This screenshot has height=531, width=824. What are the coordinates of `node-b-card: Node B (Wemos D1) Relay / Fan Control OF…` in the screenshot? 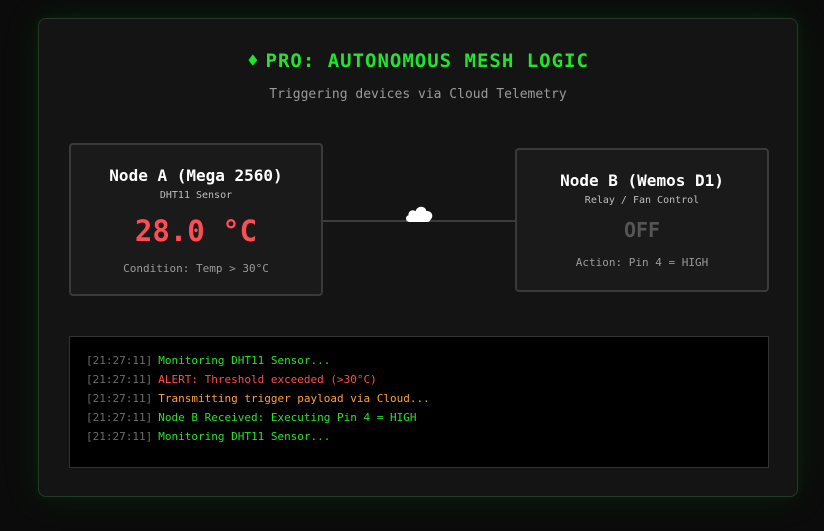 It's located at (642, 220).